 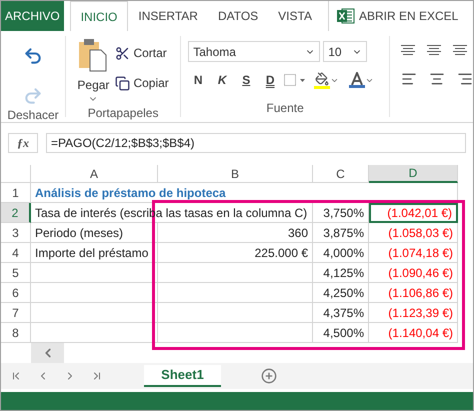 I want to click on group-label: Portapapeles, so click(x=123, y=113).